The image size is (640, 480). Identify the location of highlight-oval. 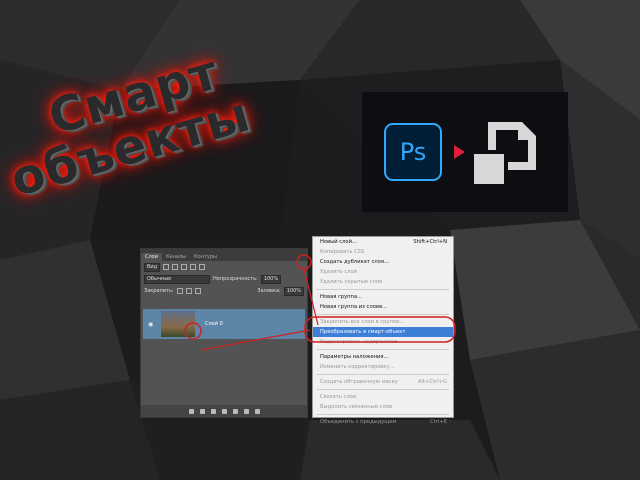
(380, 329).